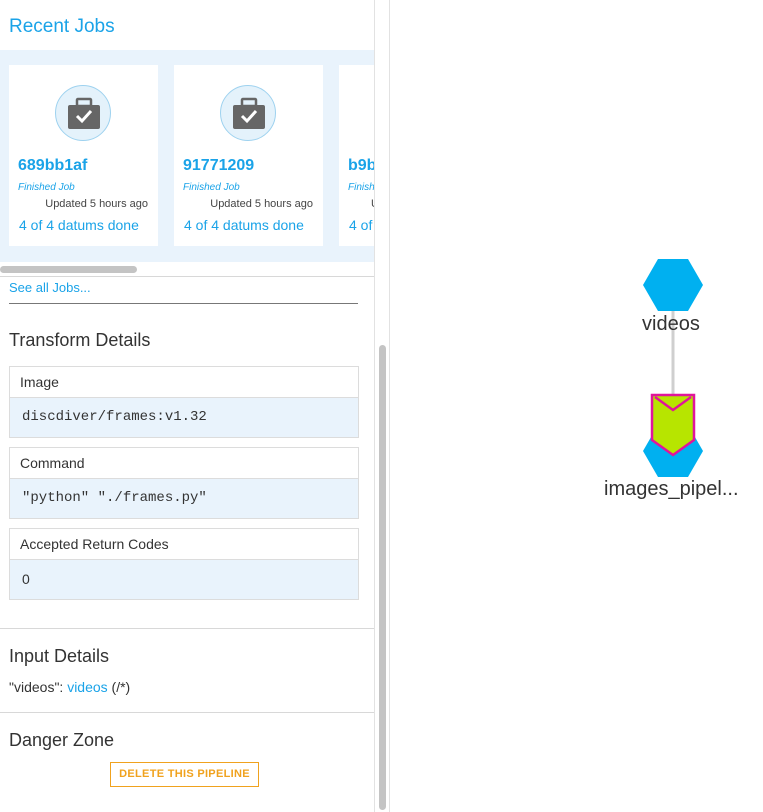  Describe the element at coordinates (673, 425) in the screenshot. I see `pipeline-chevron-icon` at that location.